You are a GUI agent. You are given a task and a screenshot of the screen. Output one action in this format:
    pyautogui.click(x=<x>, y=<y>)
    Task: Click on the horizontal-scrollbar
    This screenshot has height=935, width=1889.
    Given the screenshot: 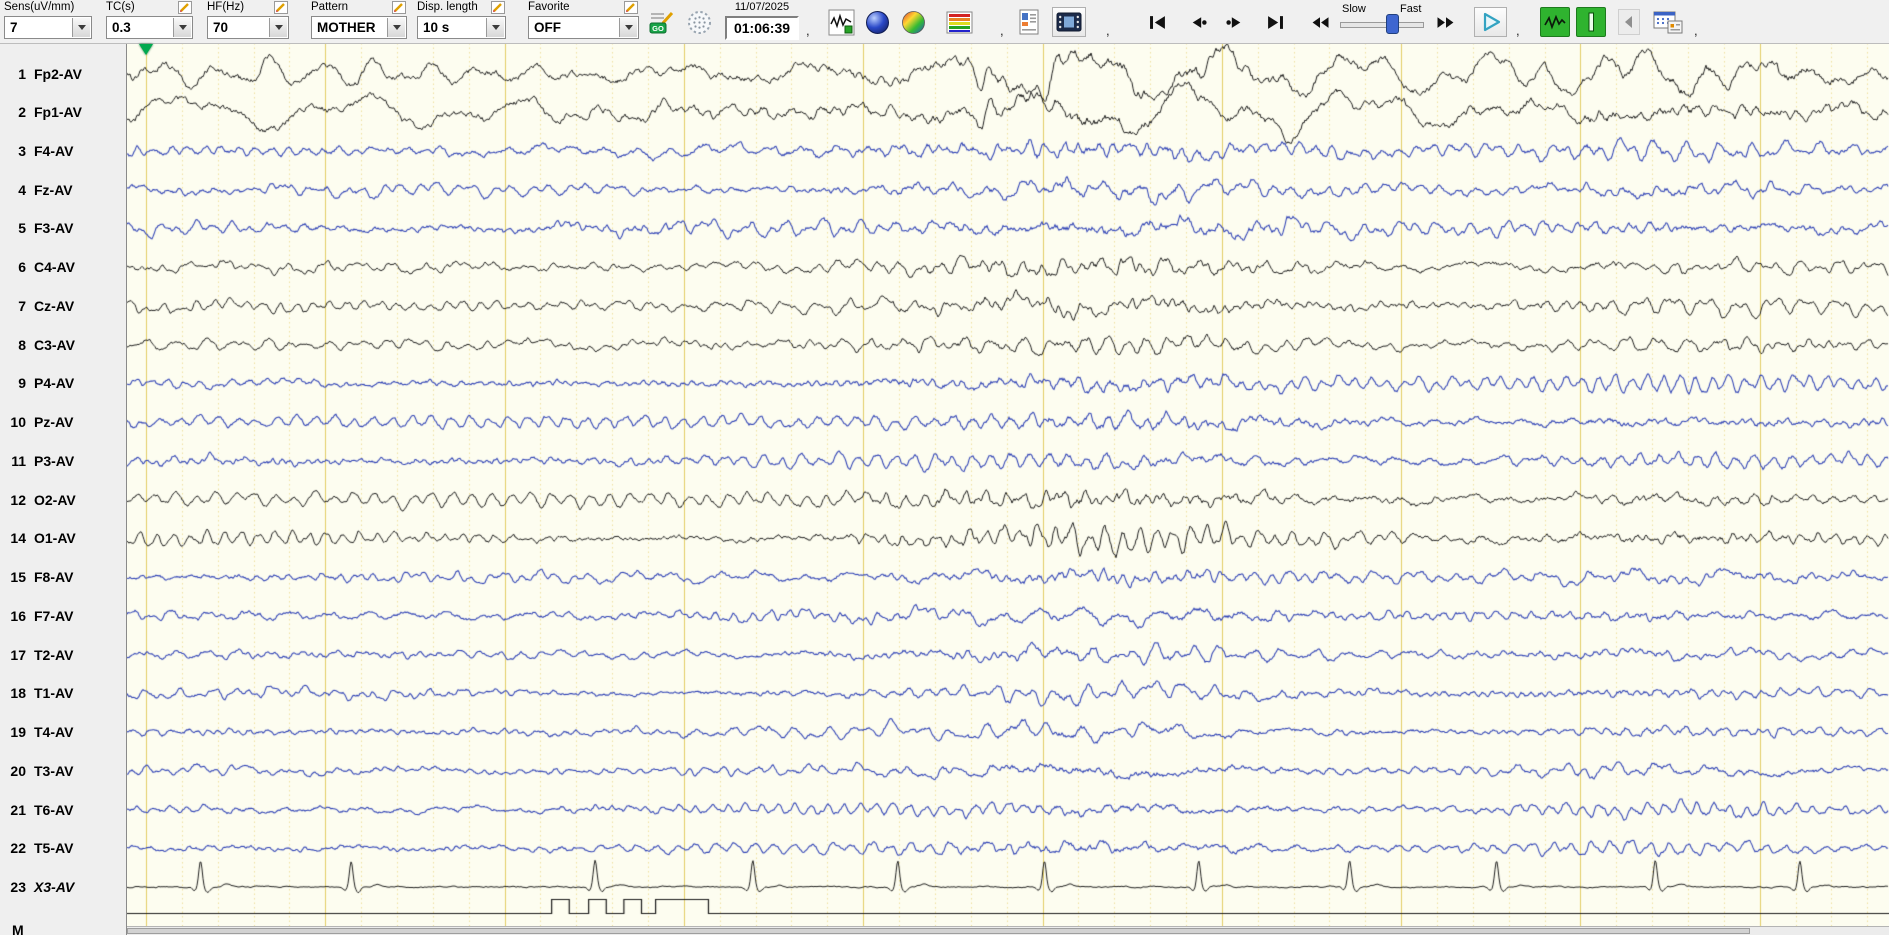 What is the action you would take?
    pyautogui.click(x=1008, y=930)
    